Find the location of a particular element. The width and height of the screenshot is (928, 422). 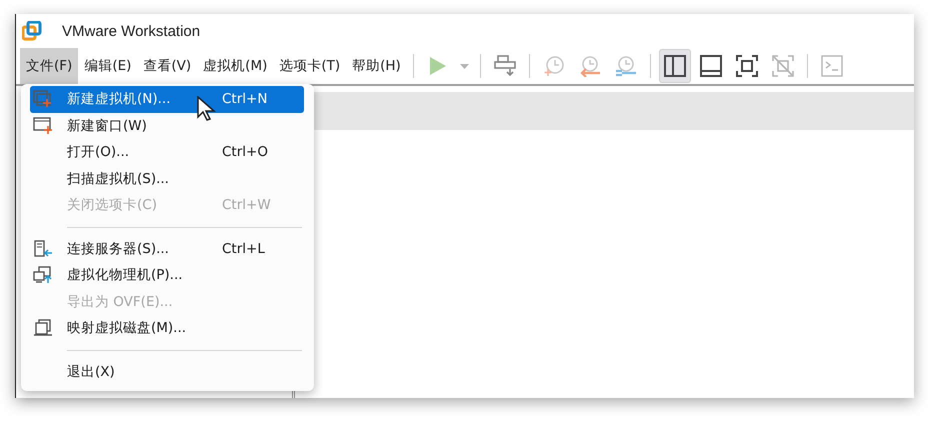

play-icon is located at coordinates (437, 66).